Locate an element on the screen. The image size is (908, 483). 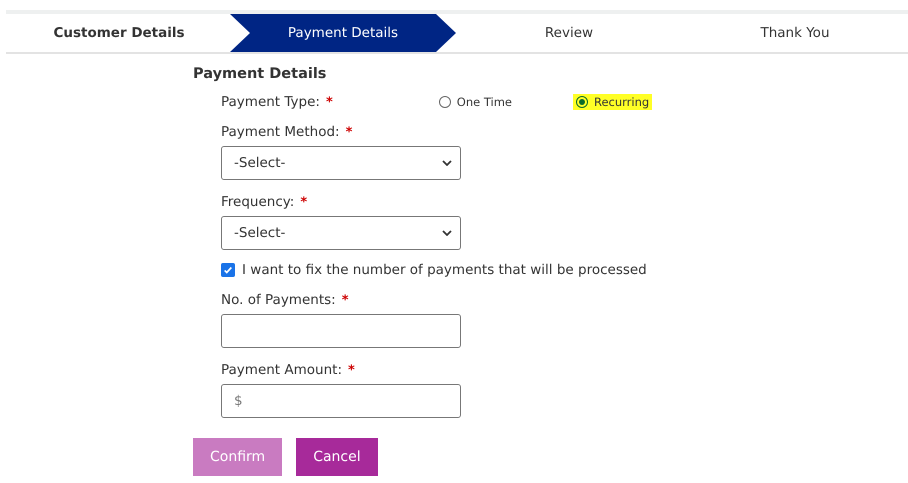
field-label: Frequency: is located at coordinates (257, 202).